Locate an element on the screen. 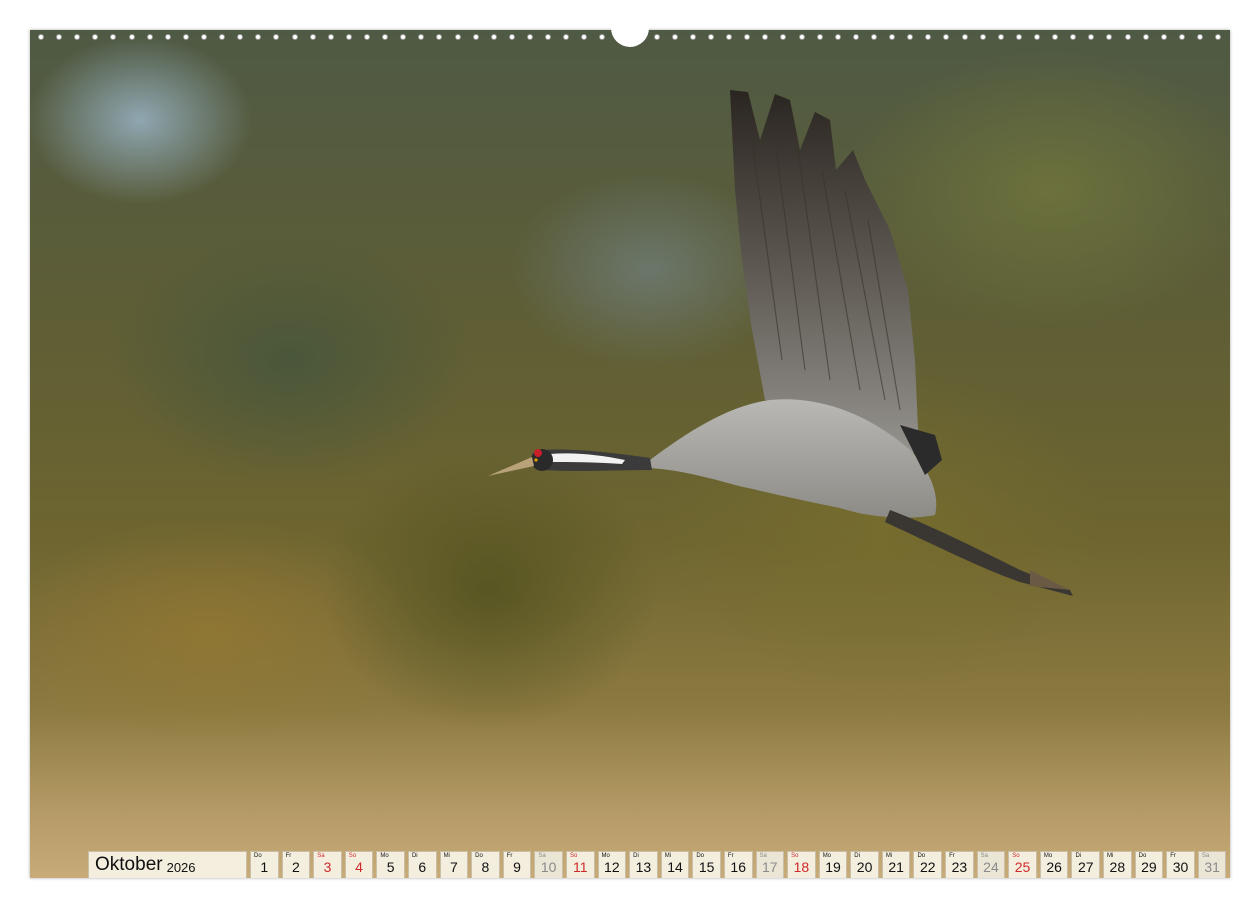 Image resolution: width=1260 pixels, height=908 pixels. day-cell: Mi 21 is located at coordinates (896, 864).